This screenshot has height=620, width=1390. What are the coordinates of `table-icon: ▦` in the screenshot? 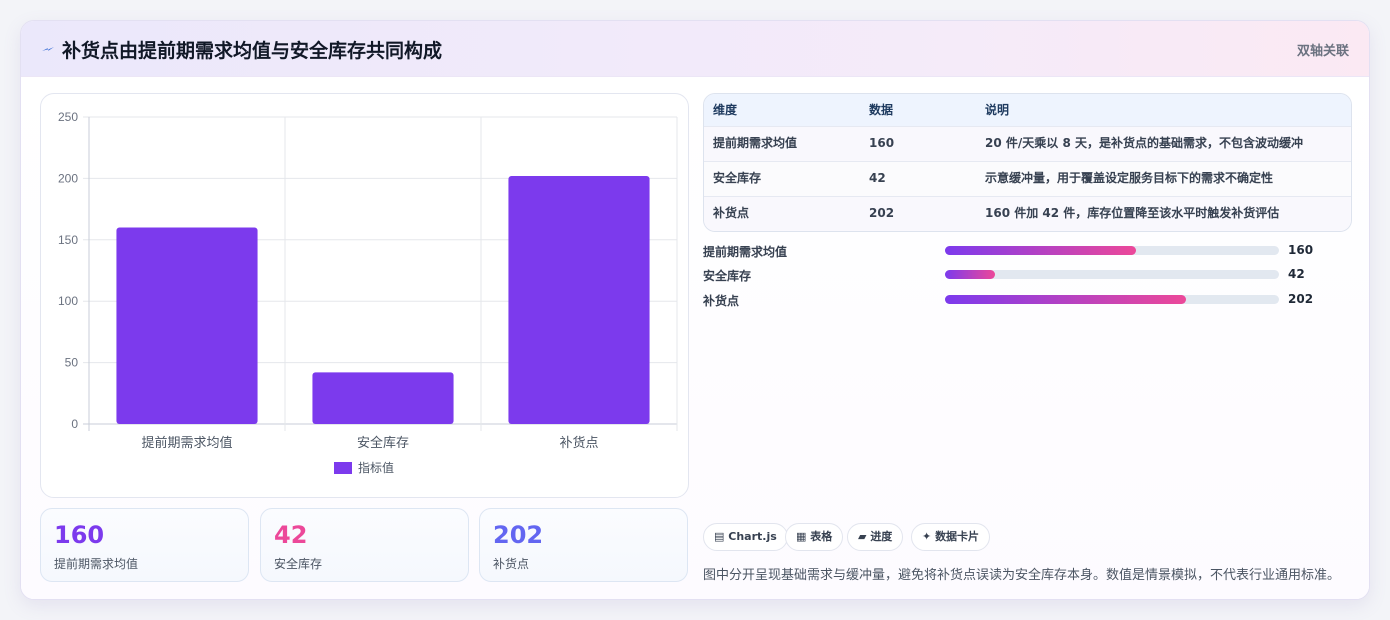 It's located at (801, 536).